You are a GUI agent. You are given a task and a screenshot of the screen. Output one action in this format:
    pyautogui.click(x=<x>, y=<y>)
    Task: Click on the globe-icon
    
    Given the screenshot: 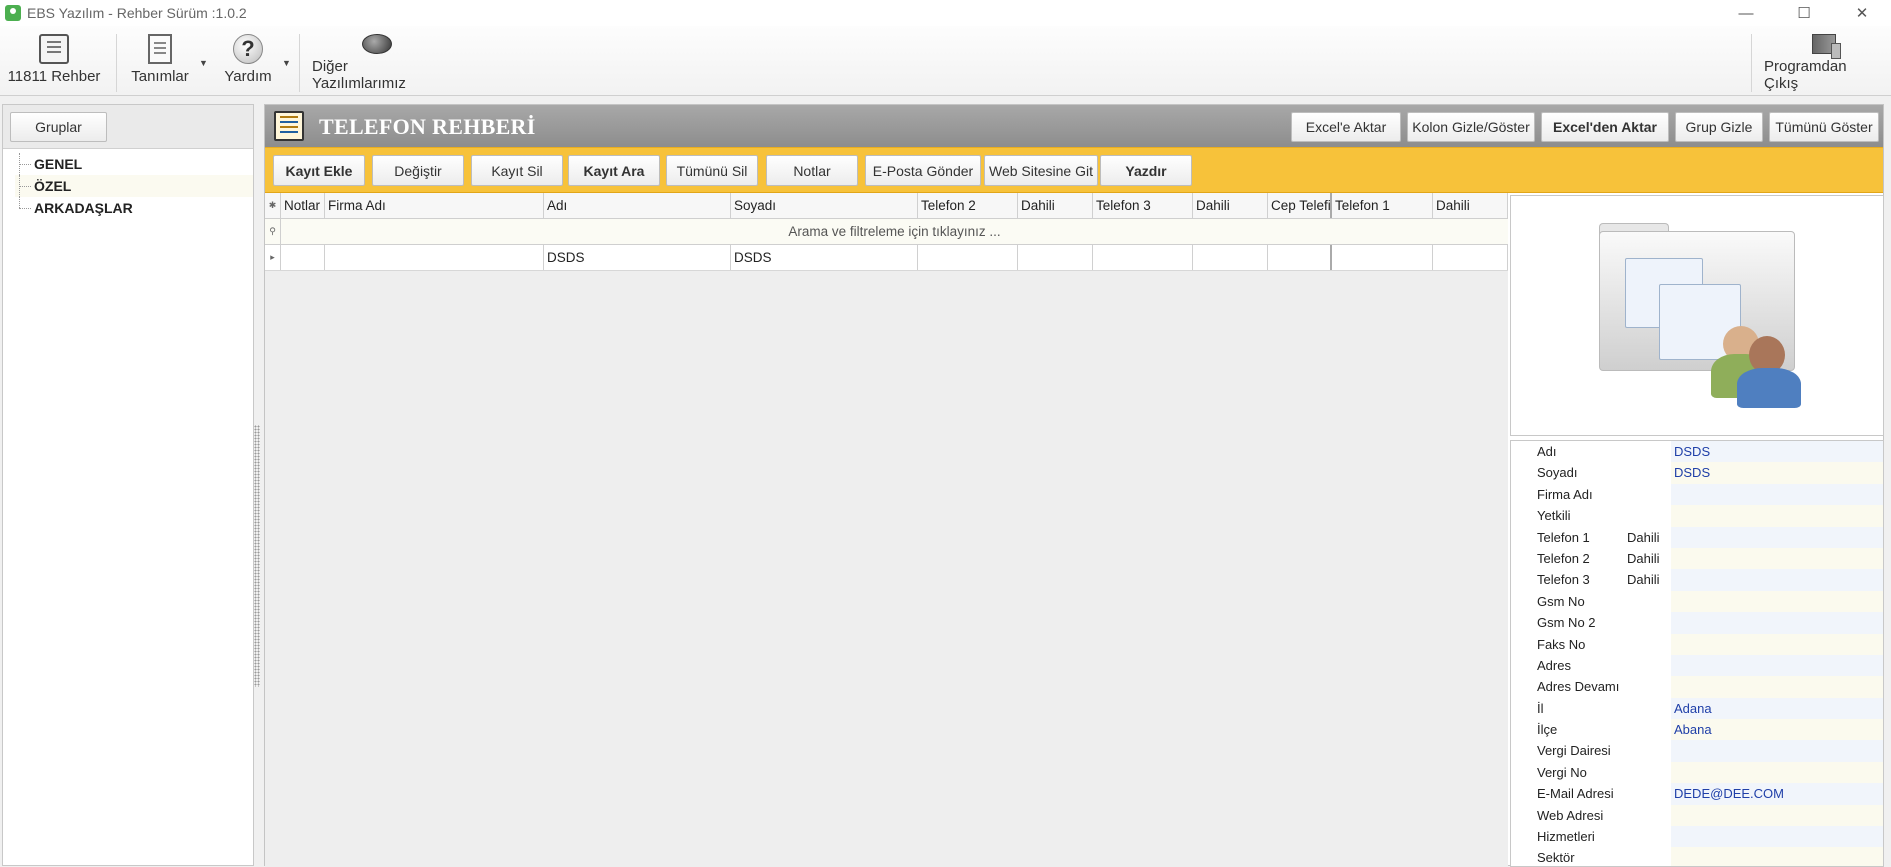 What is the action you would take?
    pyautogui.click(x=377, y=44)
    